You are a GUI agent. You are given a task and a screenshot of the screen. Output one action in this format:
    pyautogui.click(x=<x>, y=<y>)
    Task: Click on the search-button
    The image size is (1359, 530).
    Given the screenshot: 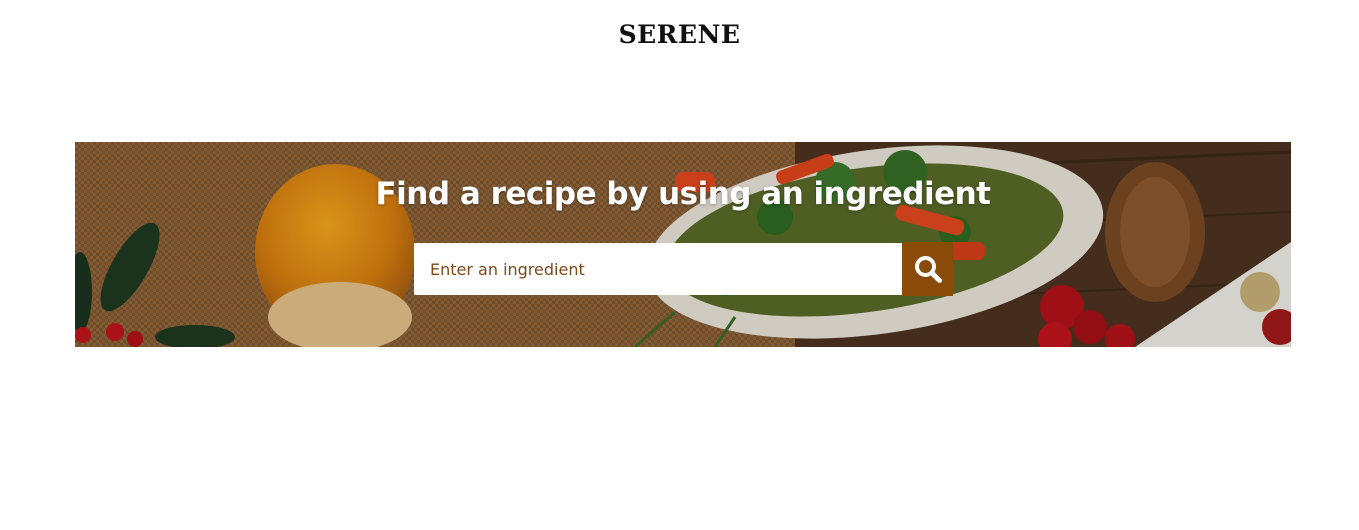 What is the action you would take?
    pyautogui.click(x=927, y=269)
    